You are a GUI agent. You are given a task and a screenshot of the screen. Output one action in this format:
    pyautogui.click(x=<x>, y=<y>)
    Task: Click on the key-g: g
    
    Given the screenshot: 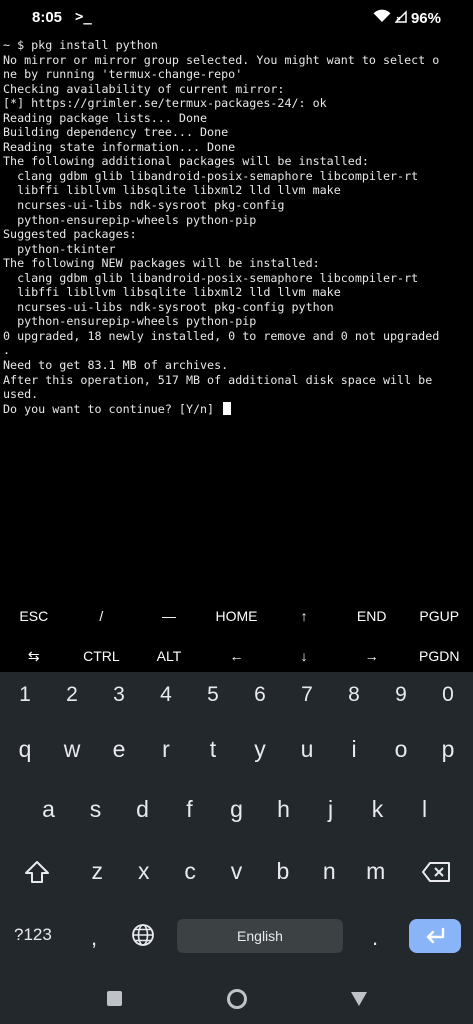 What is the action you would take?
    pyautogui.click(x=236, y=809)
    